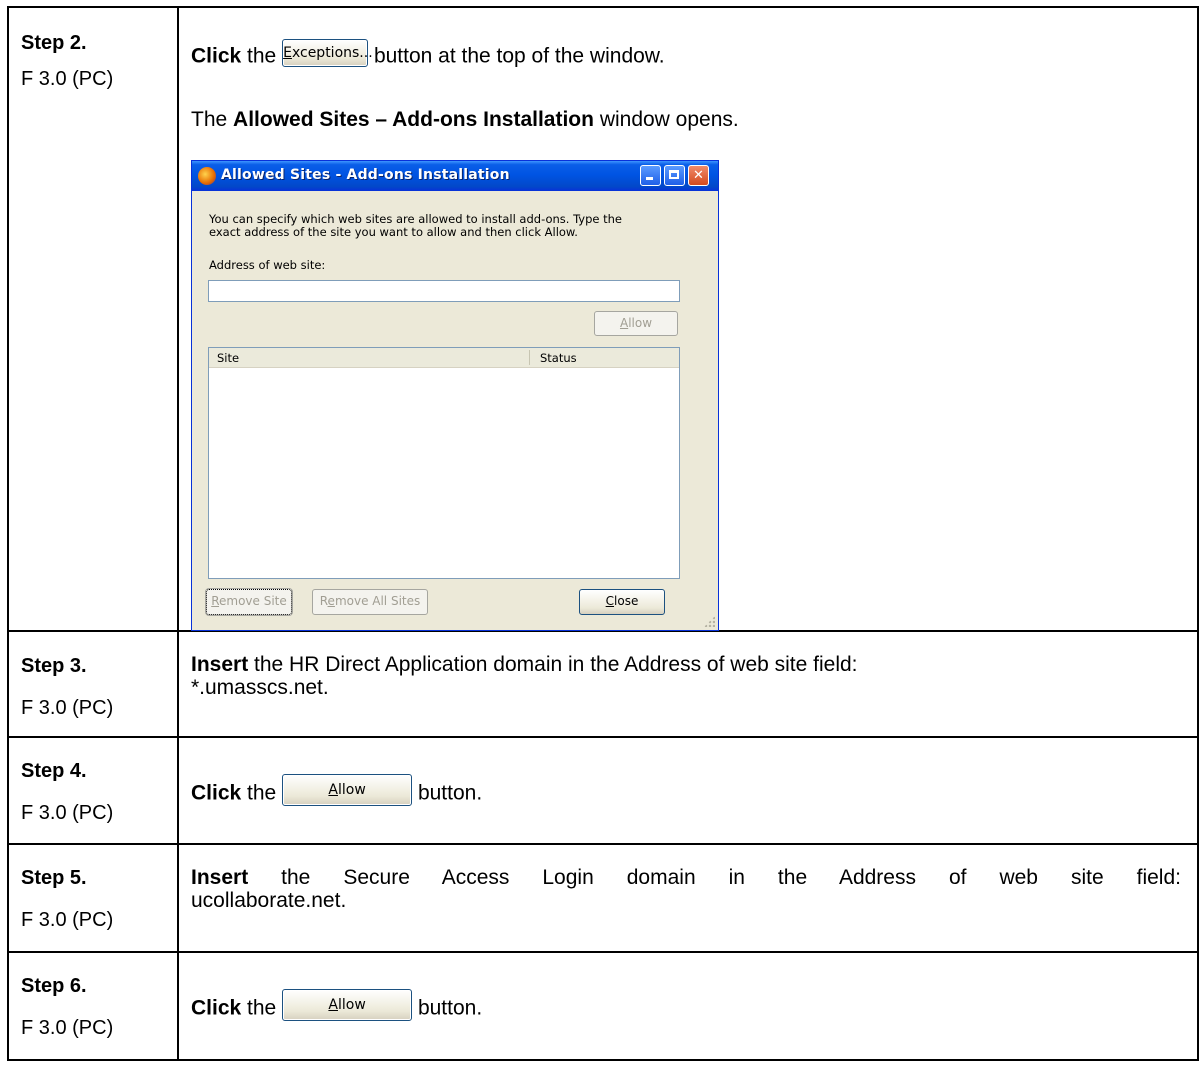  I want to click on result-text: window opens., so click(669, 119).